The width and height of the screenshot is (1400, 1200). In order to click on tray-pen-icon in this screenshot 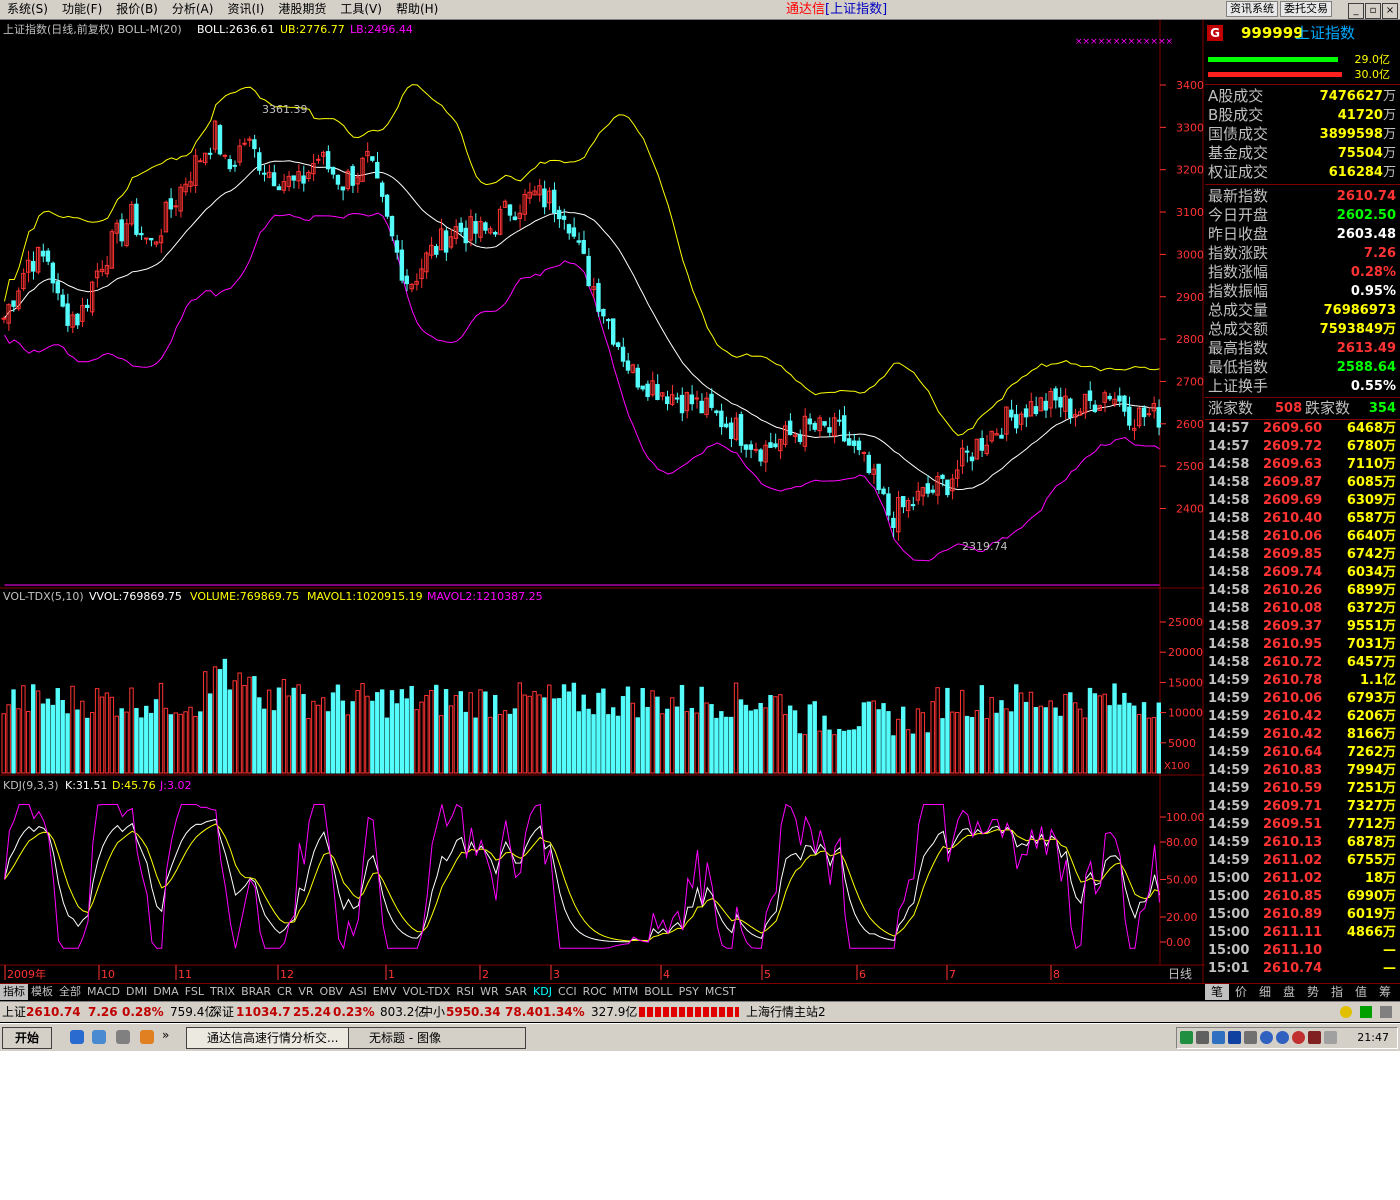, I will do `click(1330, 1037)`.